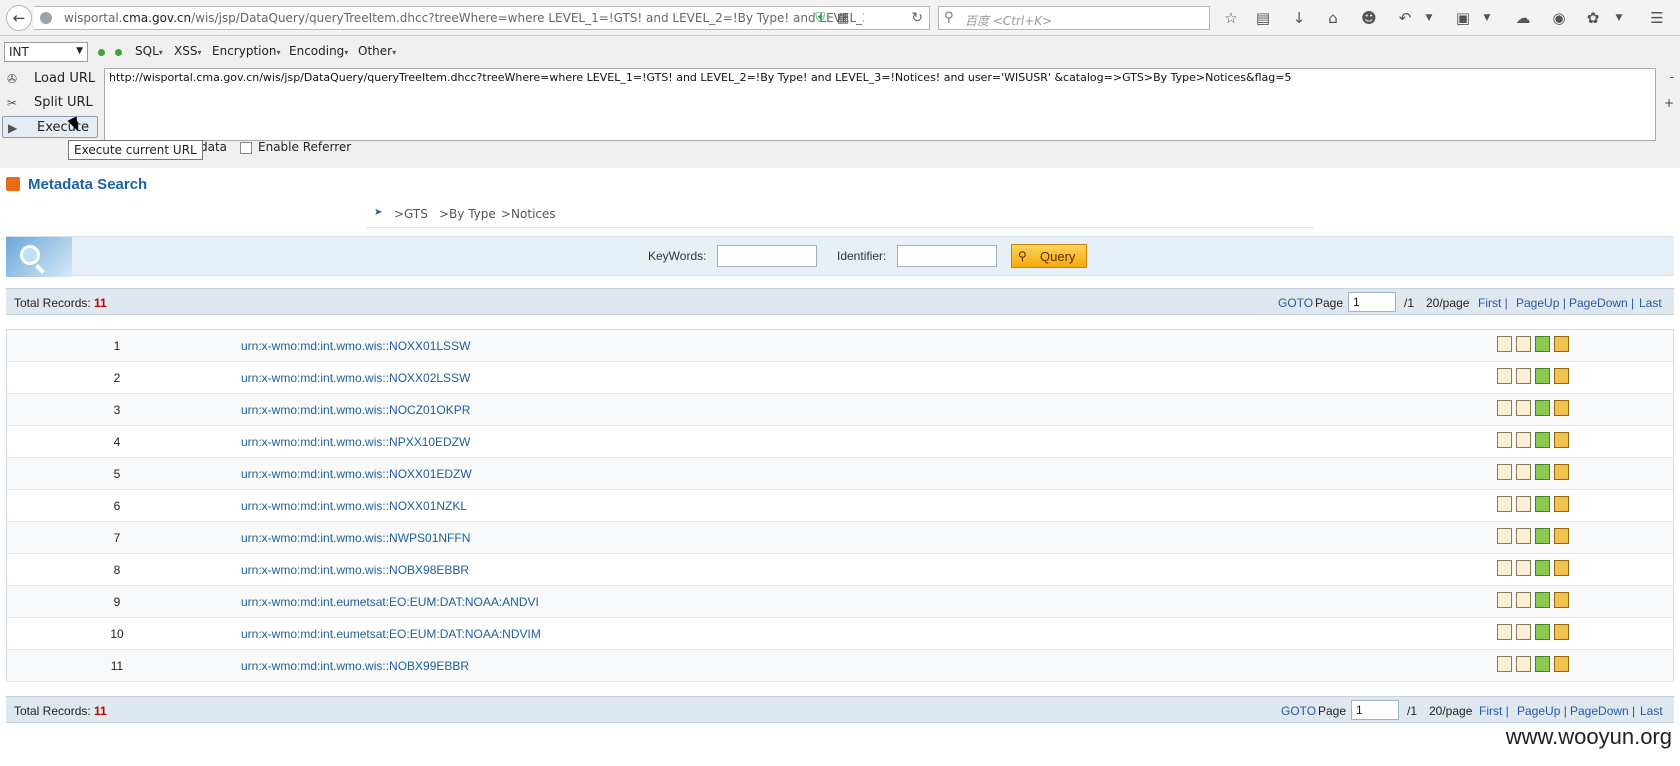 The height and width of the screenshot is (766, 1680). What do you see at coordinates (19, 18) in the screenshot?
I see `back-arrow-icon: ←` at bounding box center [19, 18].